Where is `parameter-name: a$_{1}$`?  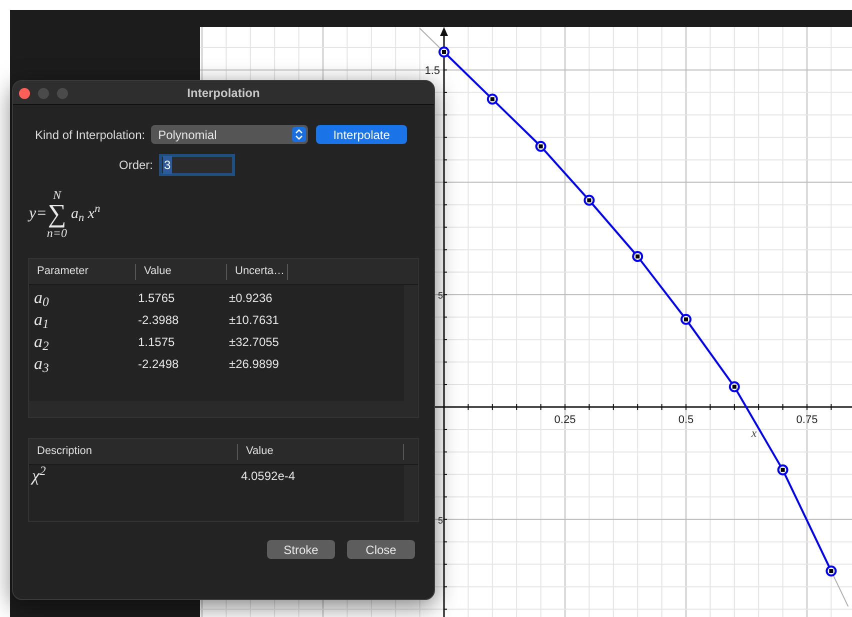
parameter-name: a$_{1}$ is located at coordinates (41, 321).